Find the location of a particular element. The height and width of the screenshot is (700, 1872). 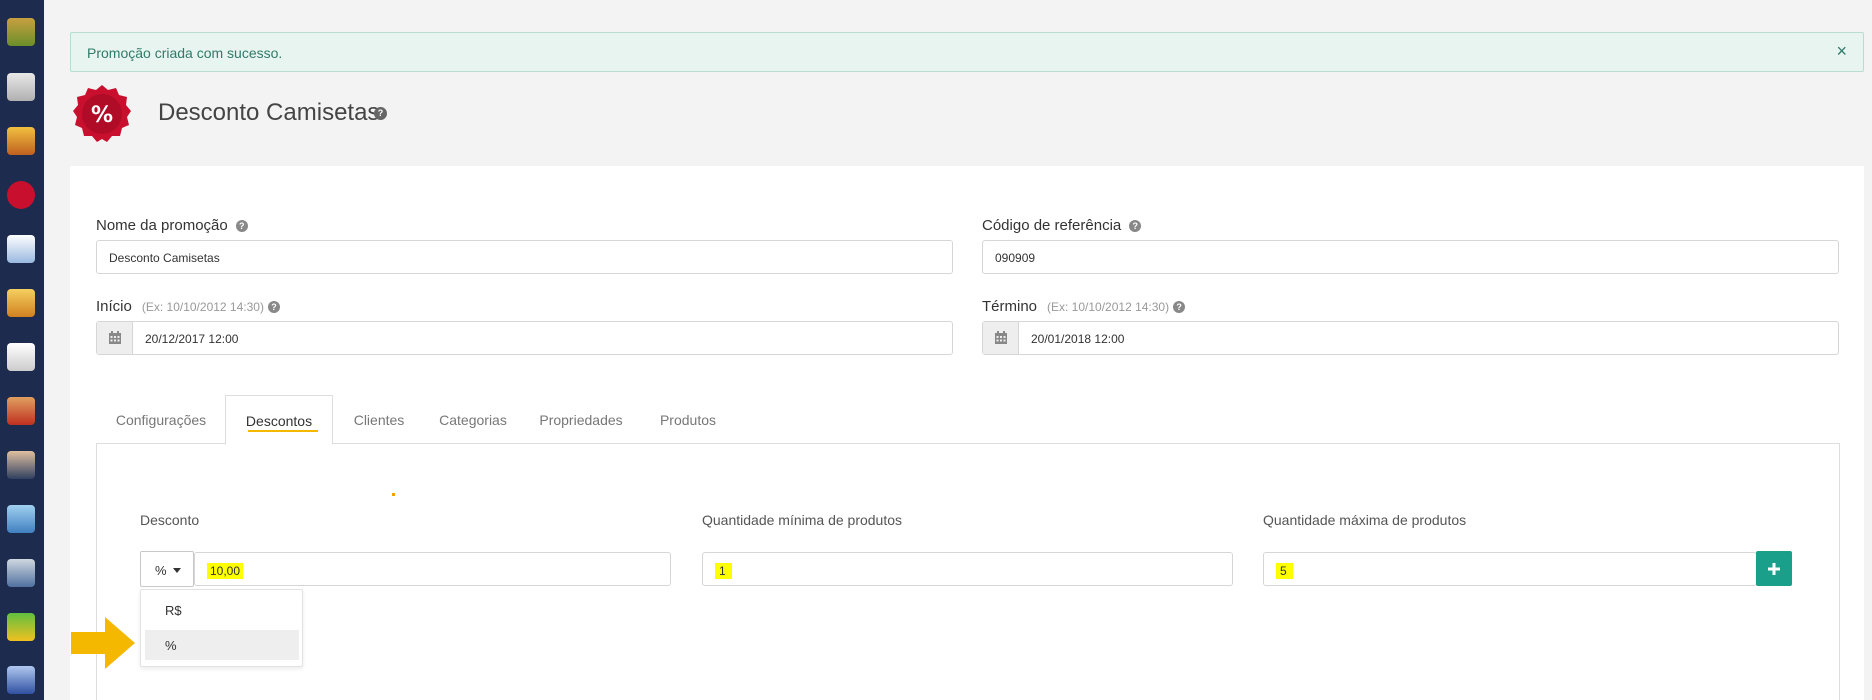

page-title: Desconto Camisetas is located at coordinates (269, 112).